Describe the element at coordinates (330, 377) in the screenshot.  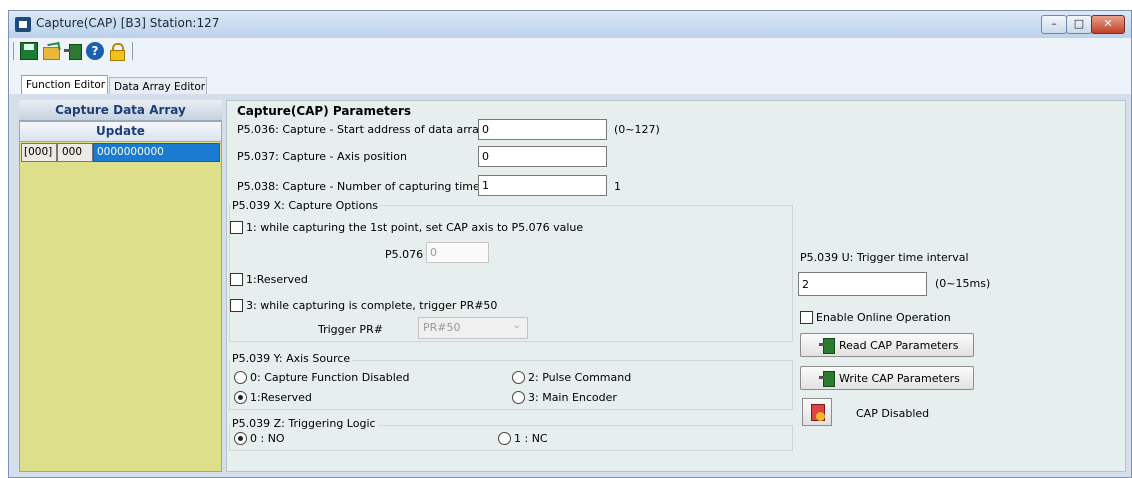
I see `axis-source-label-0: 0: Capture Function Disabled` at that location.